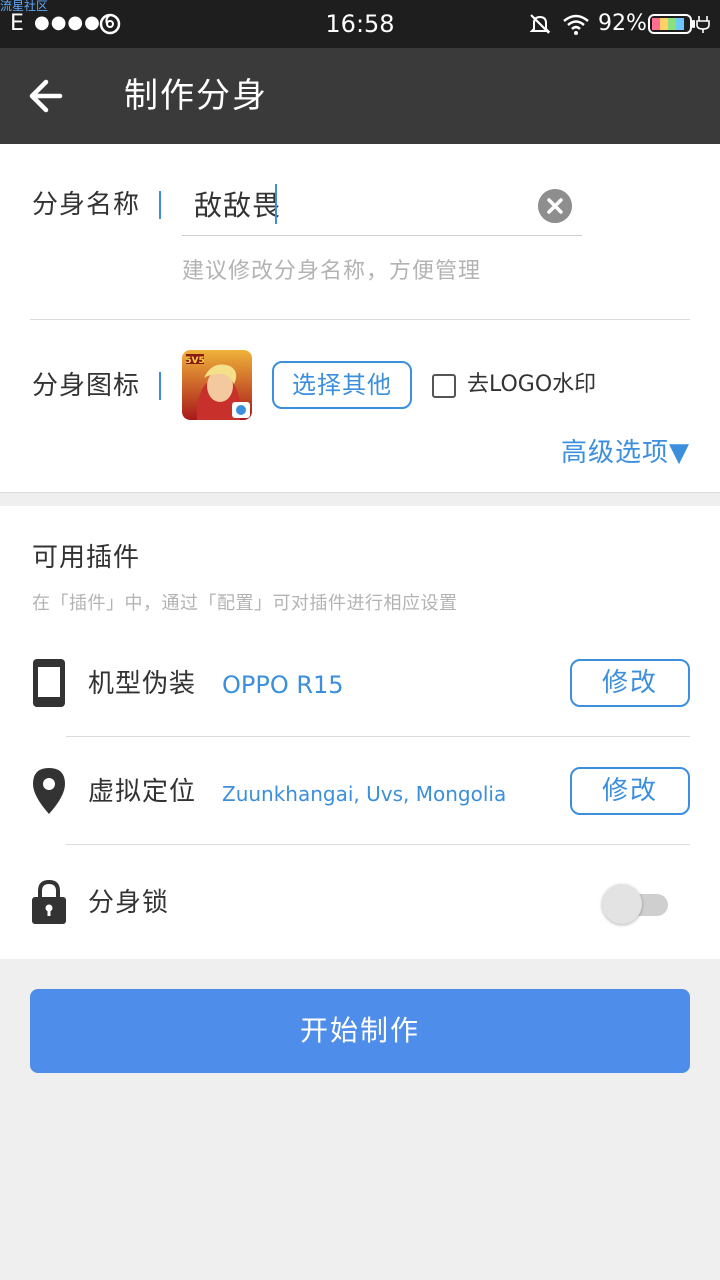 This screenshot has width=720, height=1280. What do you see at coordinates (342, 385) in the screenshot?
I see `select-other-icon-button: 选择其他` at bounding box center [342, 385].